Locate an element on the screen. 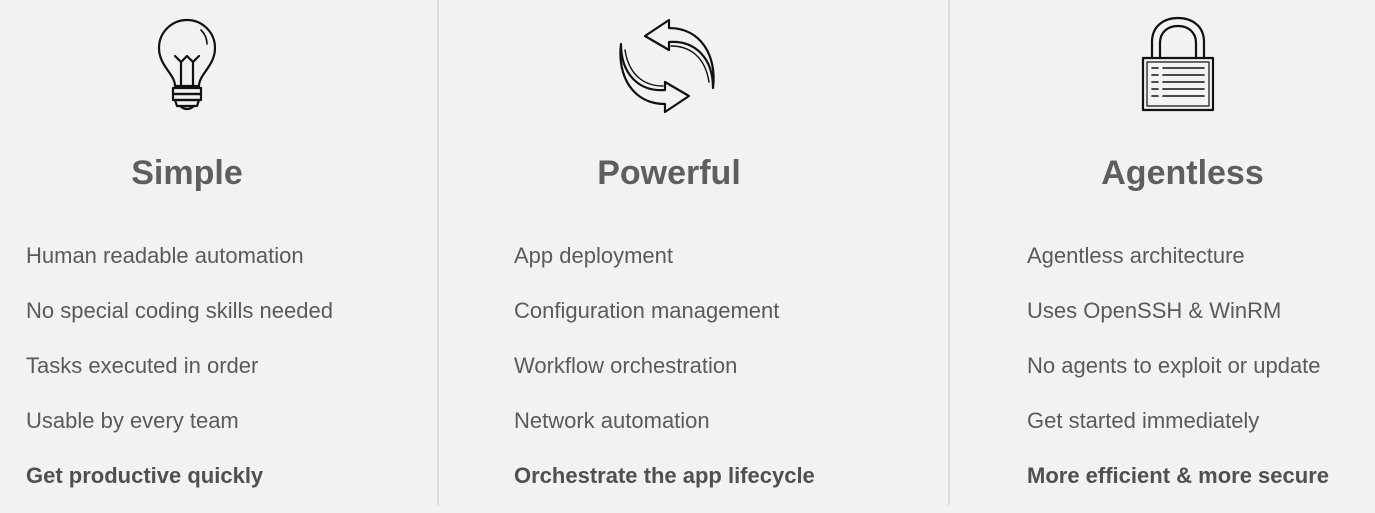  list-item: Uses OpenSSH & WinRM is located at coordinates (1154, 310).